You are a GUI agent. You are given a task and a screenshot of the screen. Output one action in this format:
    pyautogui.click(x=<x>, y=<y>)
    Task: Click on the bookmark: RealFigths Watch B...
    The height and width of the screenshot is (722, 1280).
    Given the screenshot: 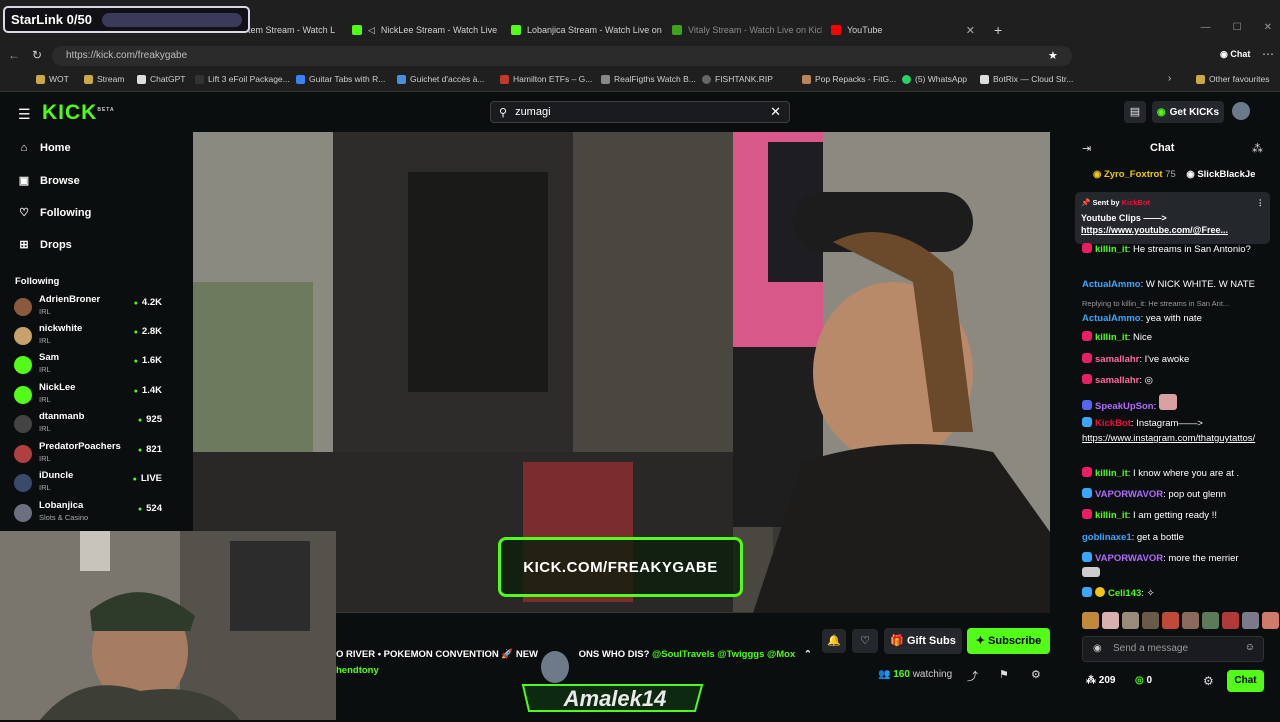 What is the action you would take?
    pyautogui.click(x=648, y=79)
    